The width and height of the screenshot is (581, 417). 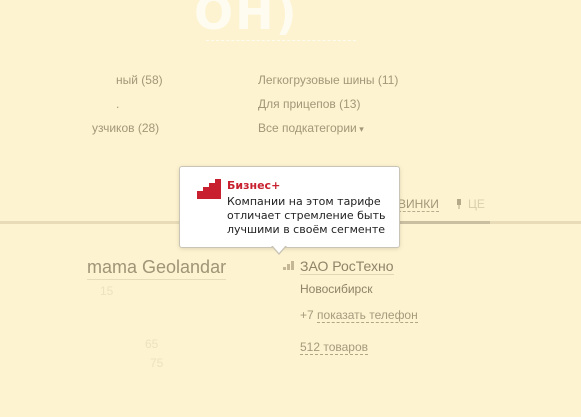 I want to click on tooltip-title: Бизнес+, so click(x=254, y=185).